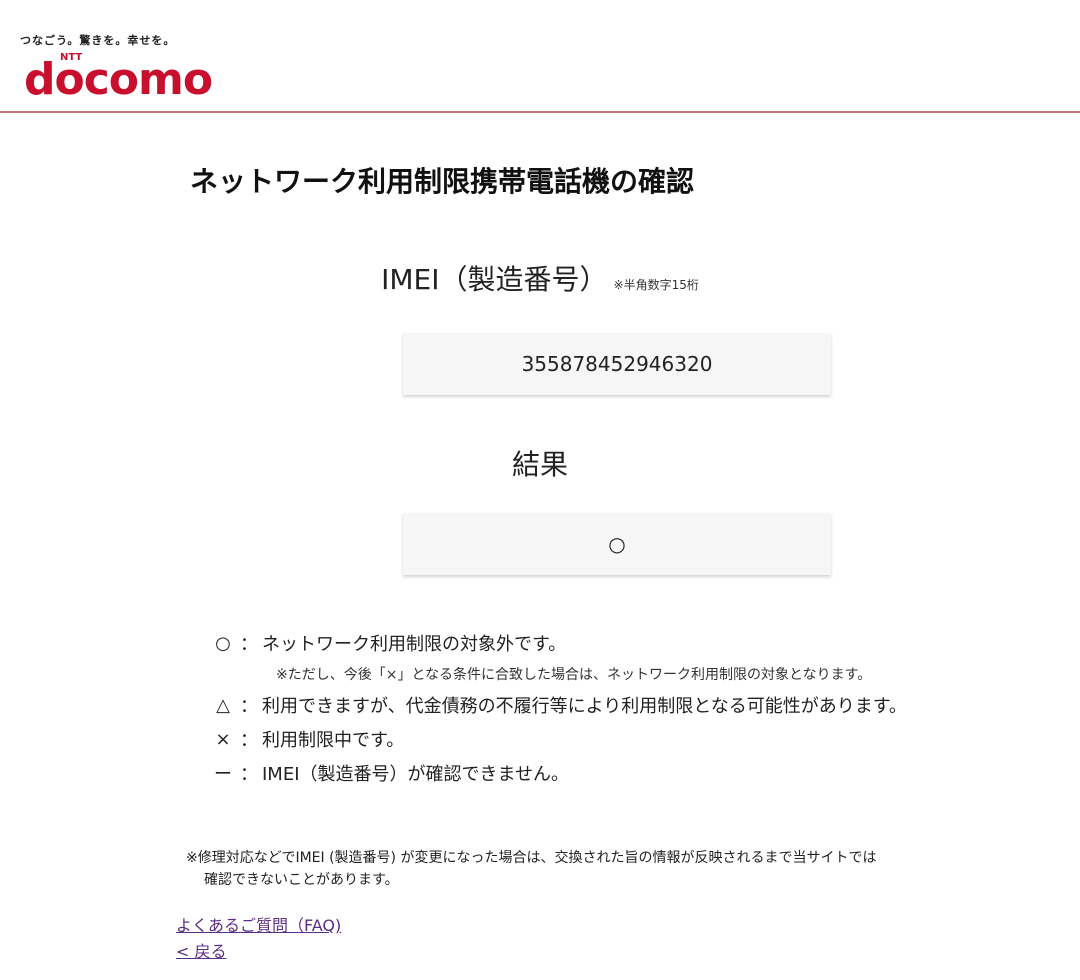 The width and height of the screenshot is (1080, 980). Describe the element at coordinates (223, 705) in the screenshot. I see `triangle-symbol: △` at that location.